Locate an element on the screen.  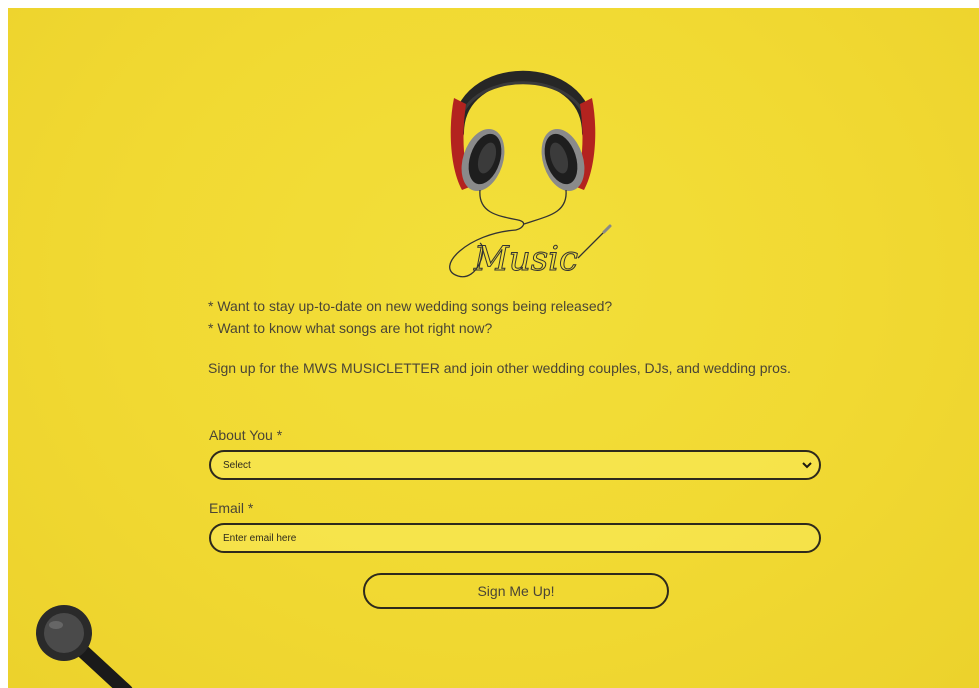
email-label: Email * is located at coordinates (231, 508).